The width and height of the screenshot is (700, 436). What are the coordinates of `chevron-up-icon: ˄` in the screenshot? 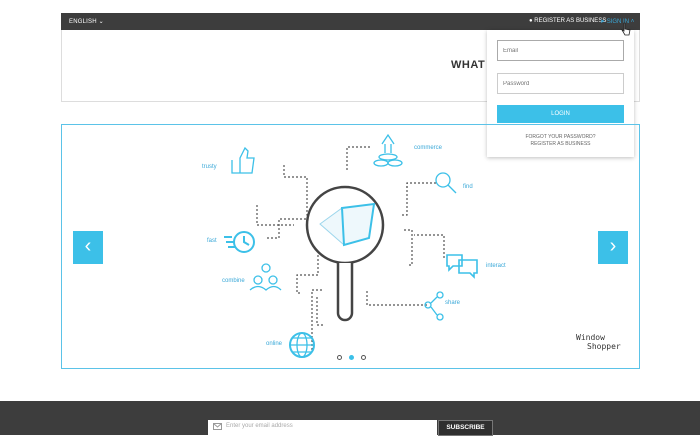 It's located at (632, 22).